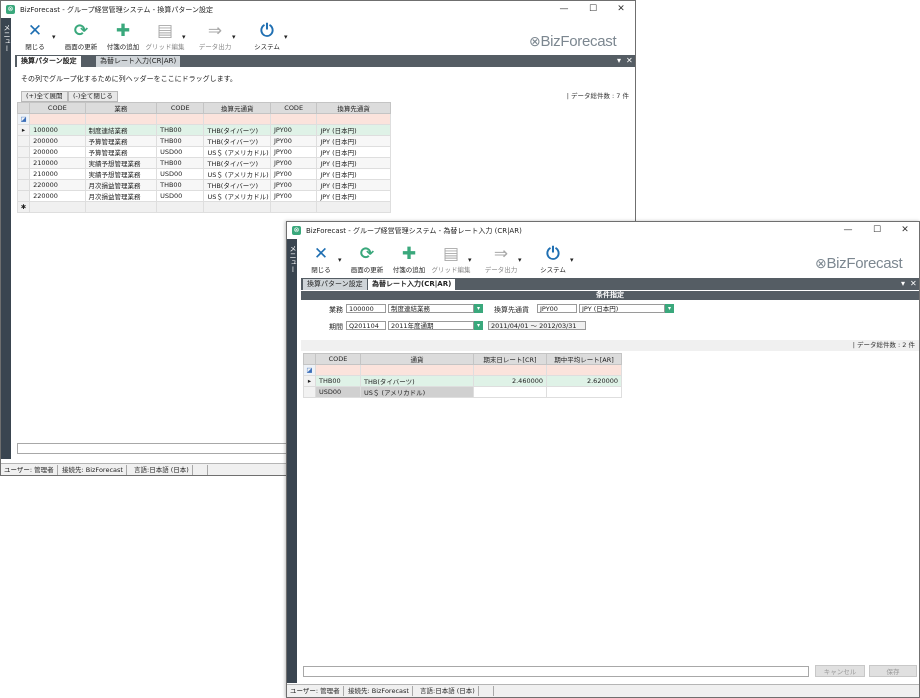 The height and width of the screenshot is (698, 920). What do you see at coordinates (848, 230) in the screenshot?
I see `minimize-button: —` at bounding box center [848, 230].